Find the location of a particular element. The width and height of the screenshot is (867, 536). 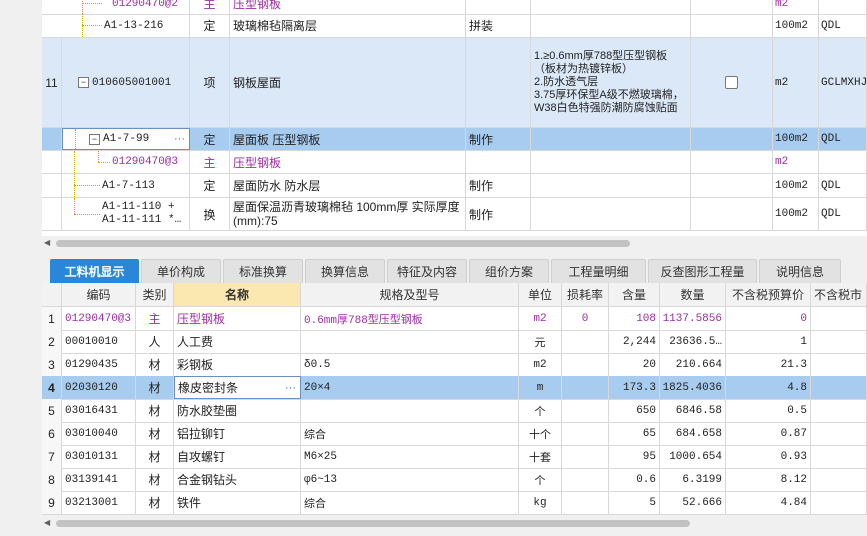

cell-amount: 1137.5856 is located at coordinates (693, 318).